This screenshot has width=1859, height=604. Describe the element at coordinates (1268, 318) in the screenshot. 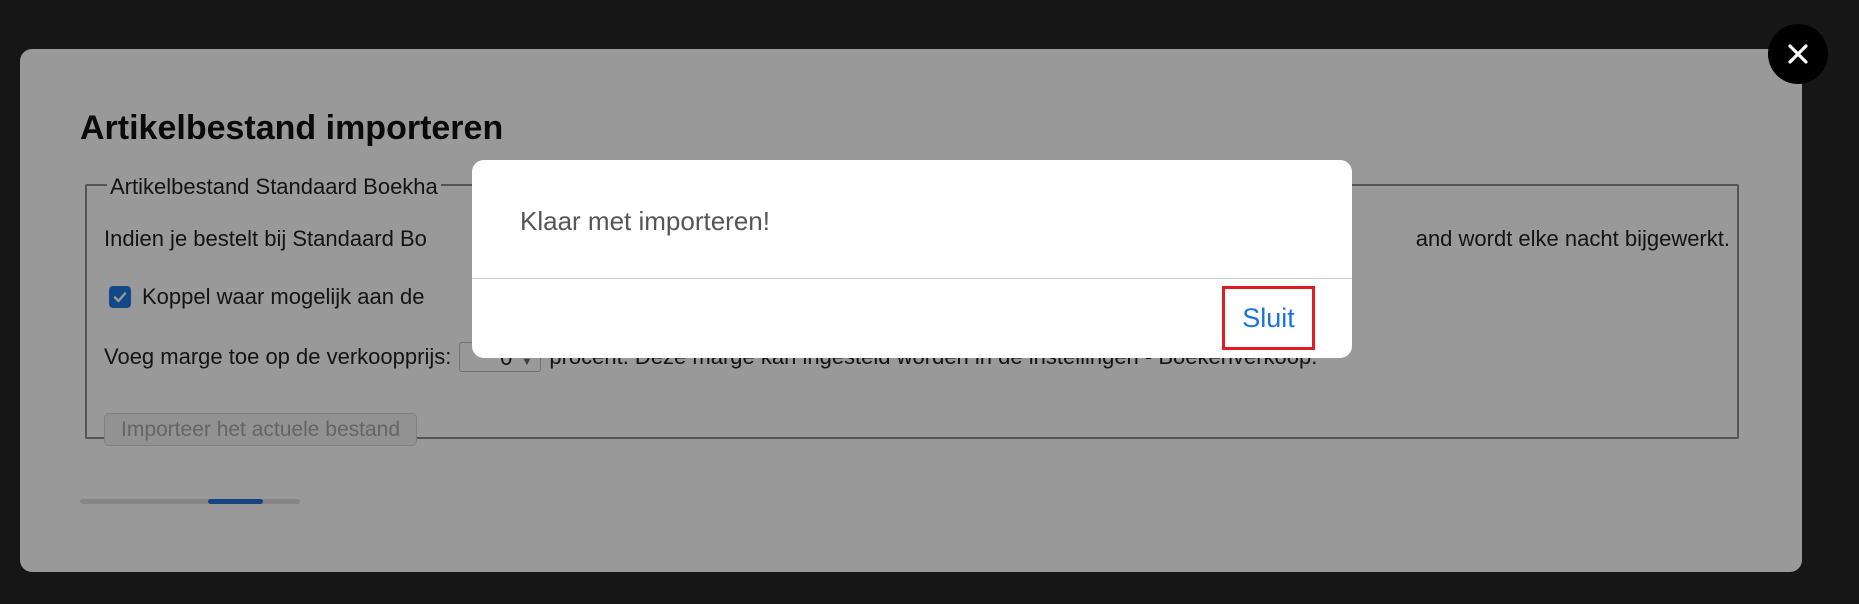

I see `sluit-button: Sluit` at that location.